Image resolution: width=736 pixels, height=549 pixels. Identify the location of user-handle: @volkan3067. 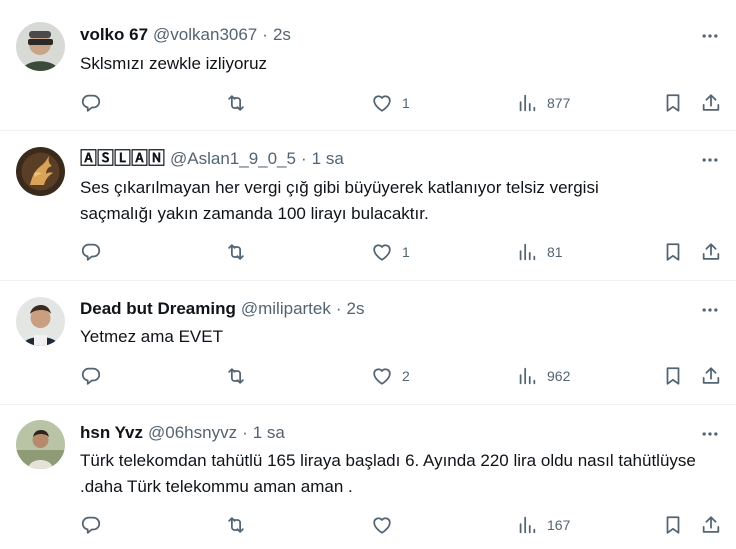
(205, 35).